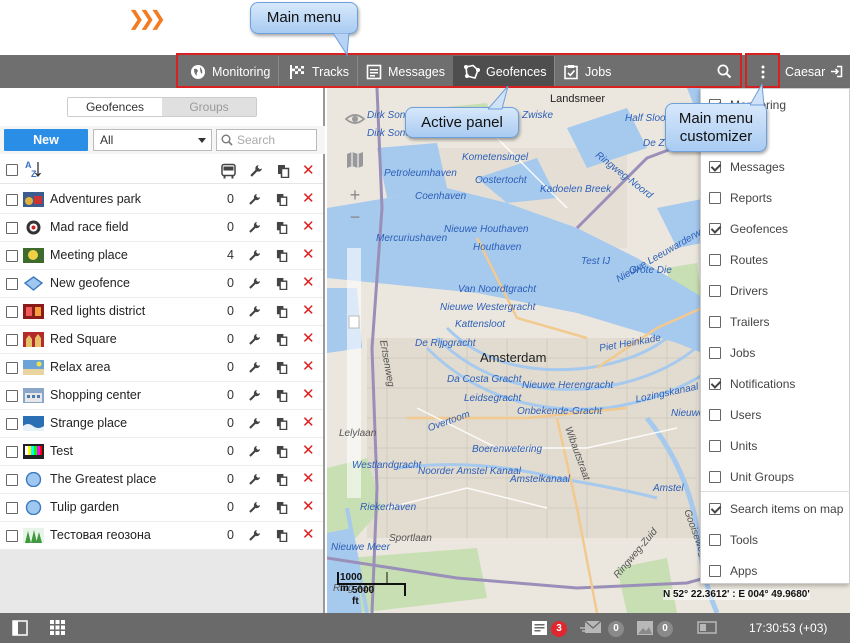 This screenshot has height=643, width=850. Describe the element at coordinates (161, 452) in the screenshot. I see `list-item: Test 0 ✕` at that location.